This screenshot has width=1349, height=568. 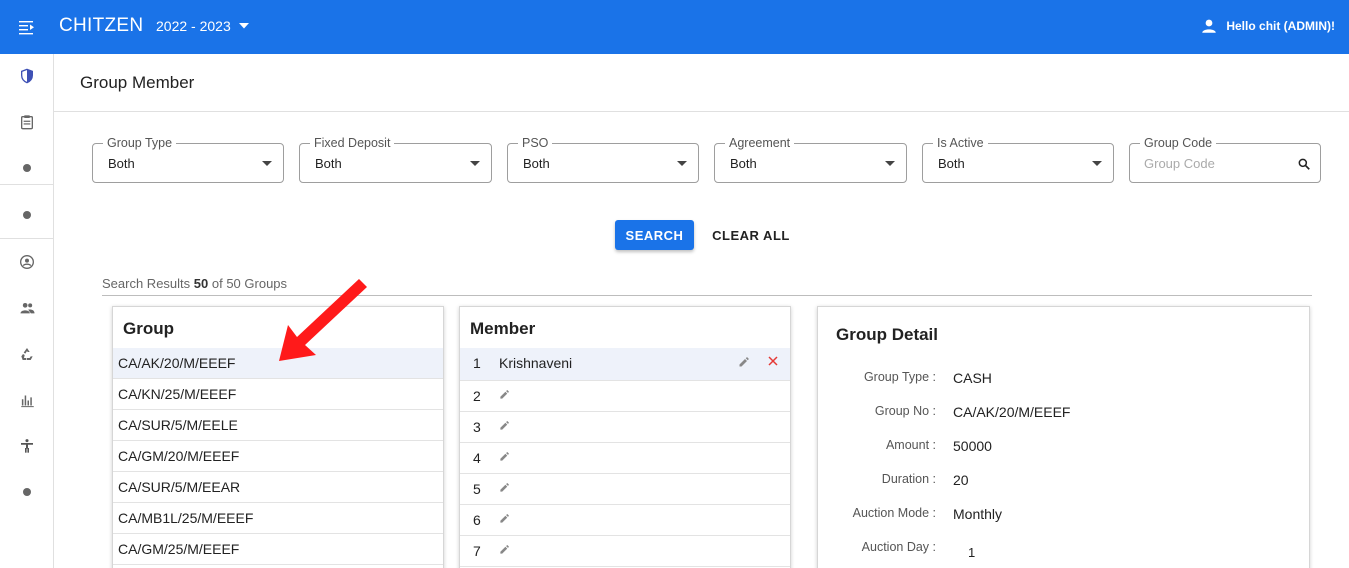 I want to click on sidebar-item-security, so click(x=27, y=76).